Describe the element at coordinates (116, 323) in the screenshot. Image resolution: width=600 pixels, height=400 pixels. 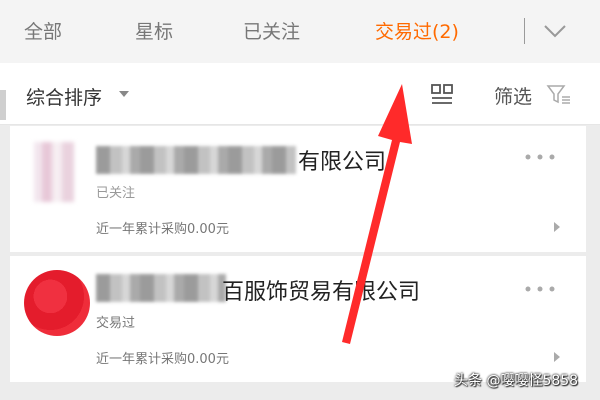
I see `trade-status: 交易过` at that location.